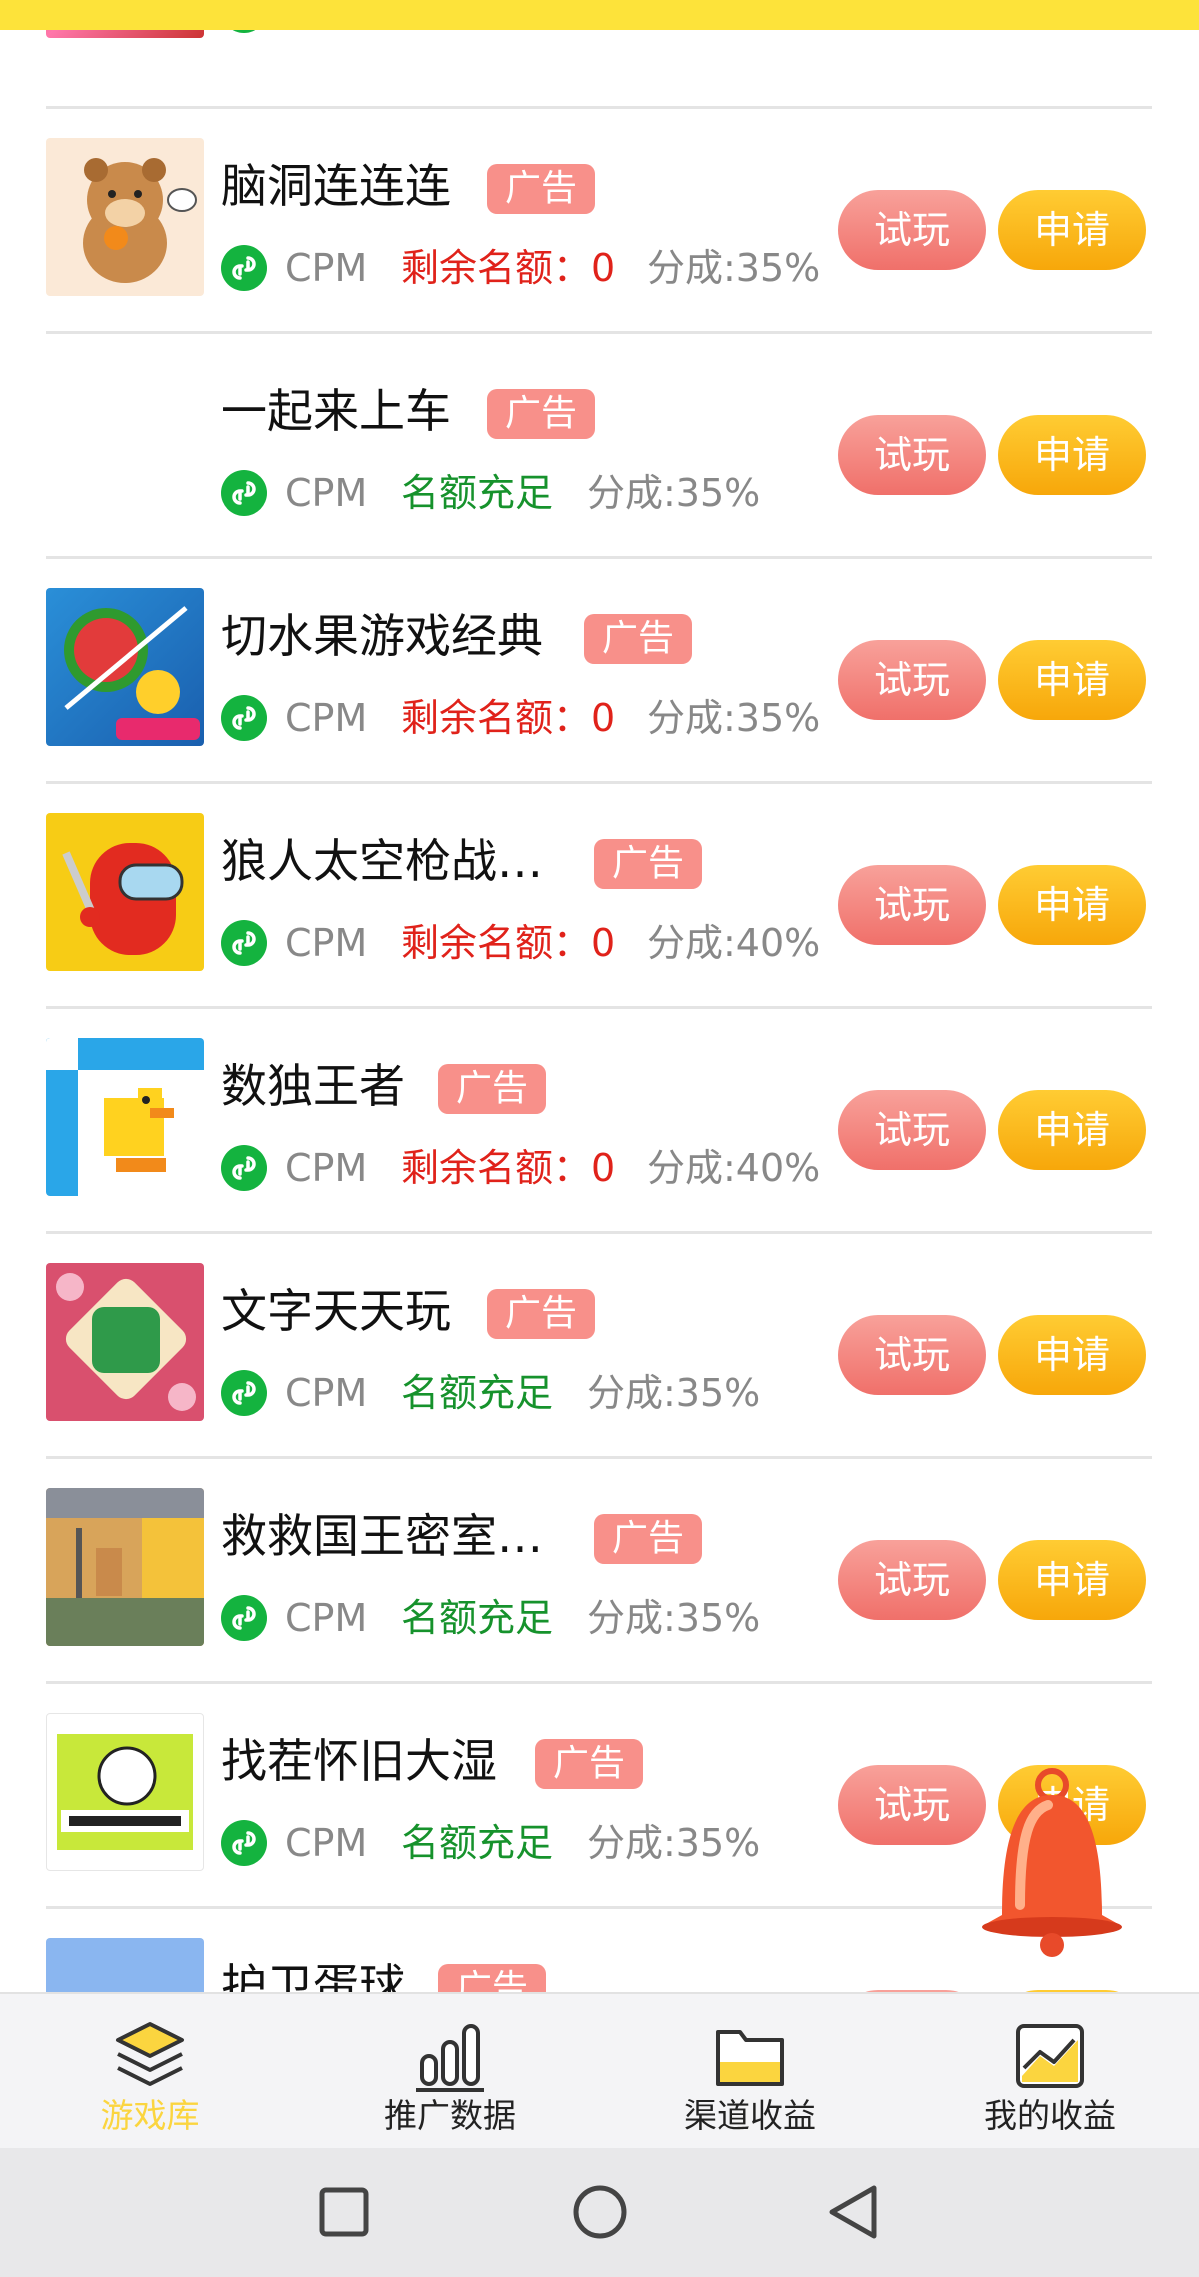 The height and width of the screenshot is (2277, 1199). What do you see at coordinates (359, 1761) in the screenshot?
I see `game-title: 找茬怀旧大湿` at bounding box center [359, 1761].